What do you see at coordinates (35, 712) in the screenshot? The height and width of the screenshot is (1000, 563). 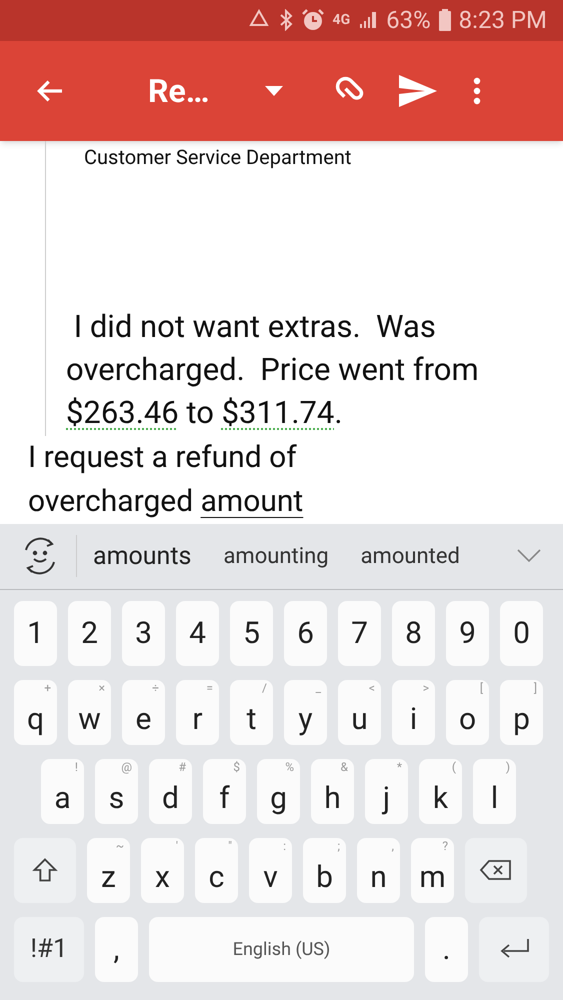 I see `keyboard-key: + q` at bounding box center [35, 712].